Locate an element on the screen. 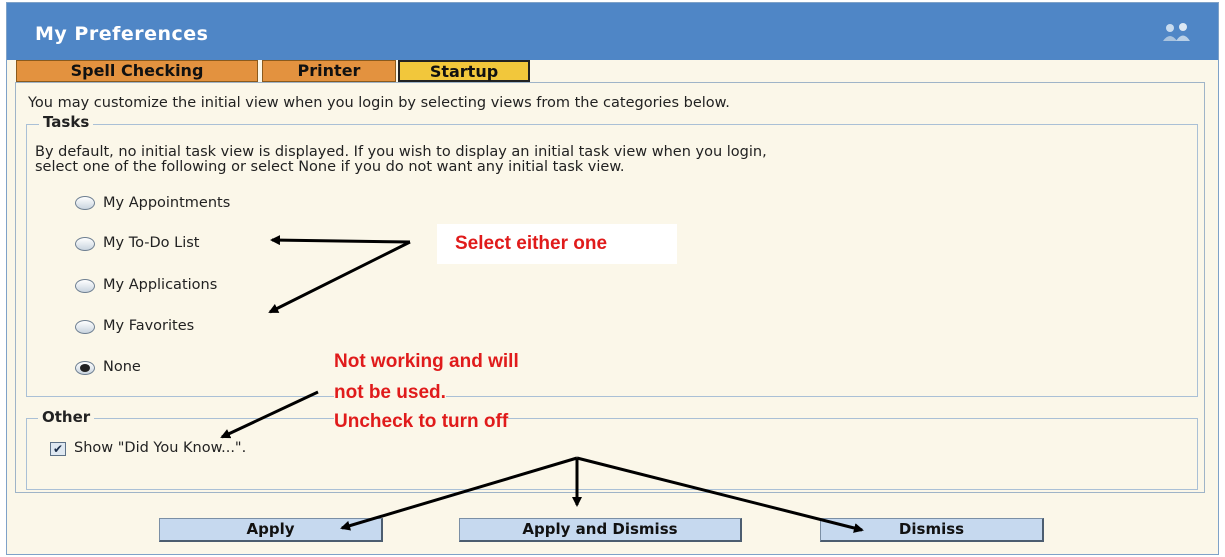  label-my-applications: My Applications is located at coordinates (160, 285).